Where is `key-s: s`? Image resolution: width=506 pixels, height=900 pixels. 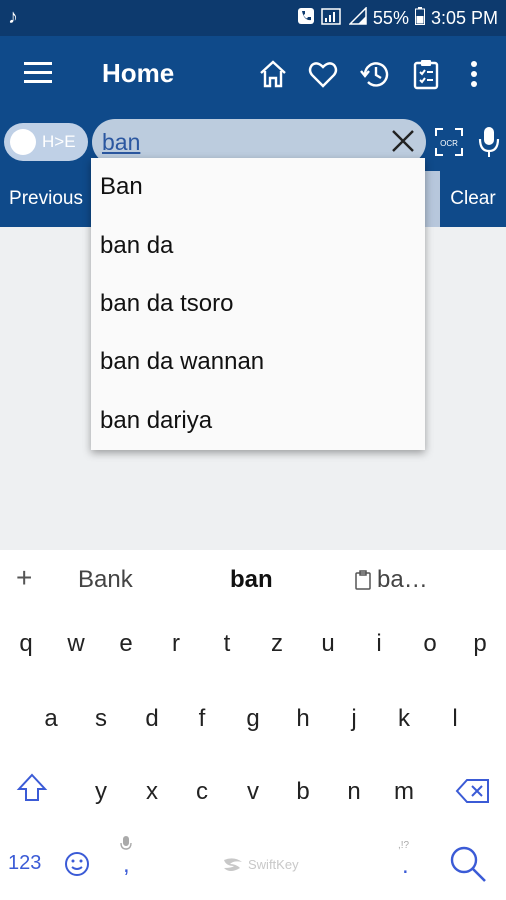
key-s: s is located at coordinates (101, 719).